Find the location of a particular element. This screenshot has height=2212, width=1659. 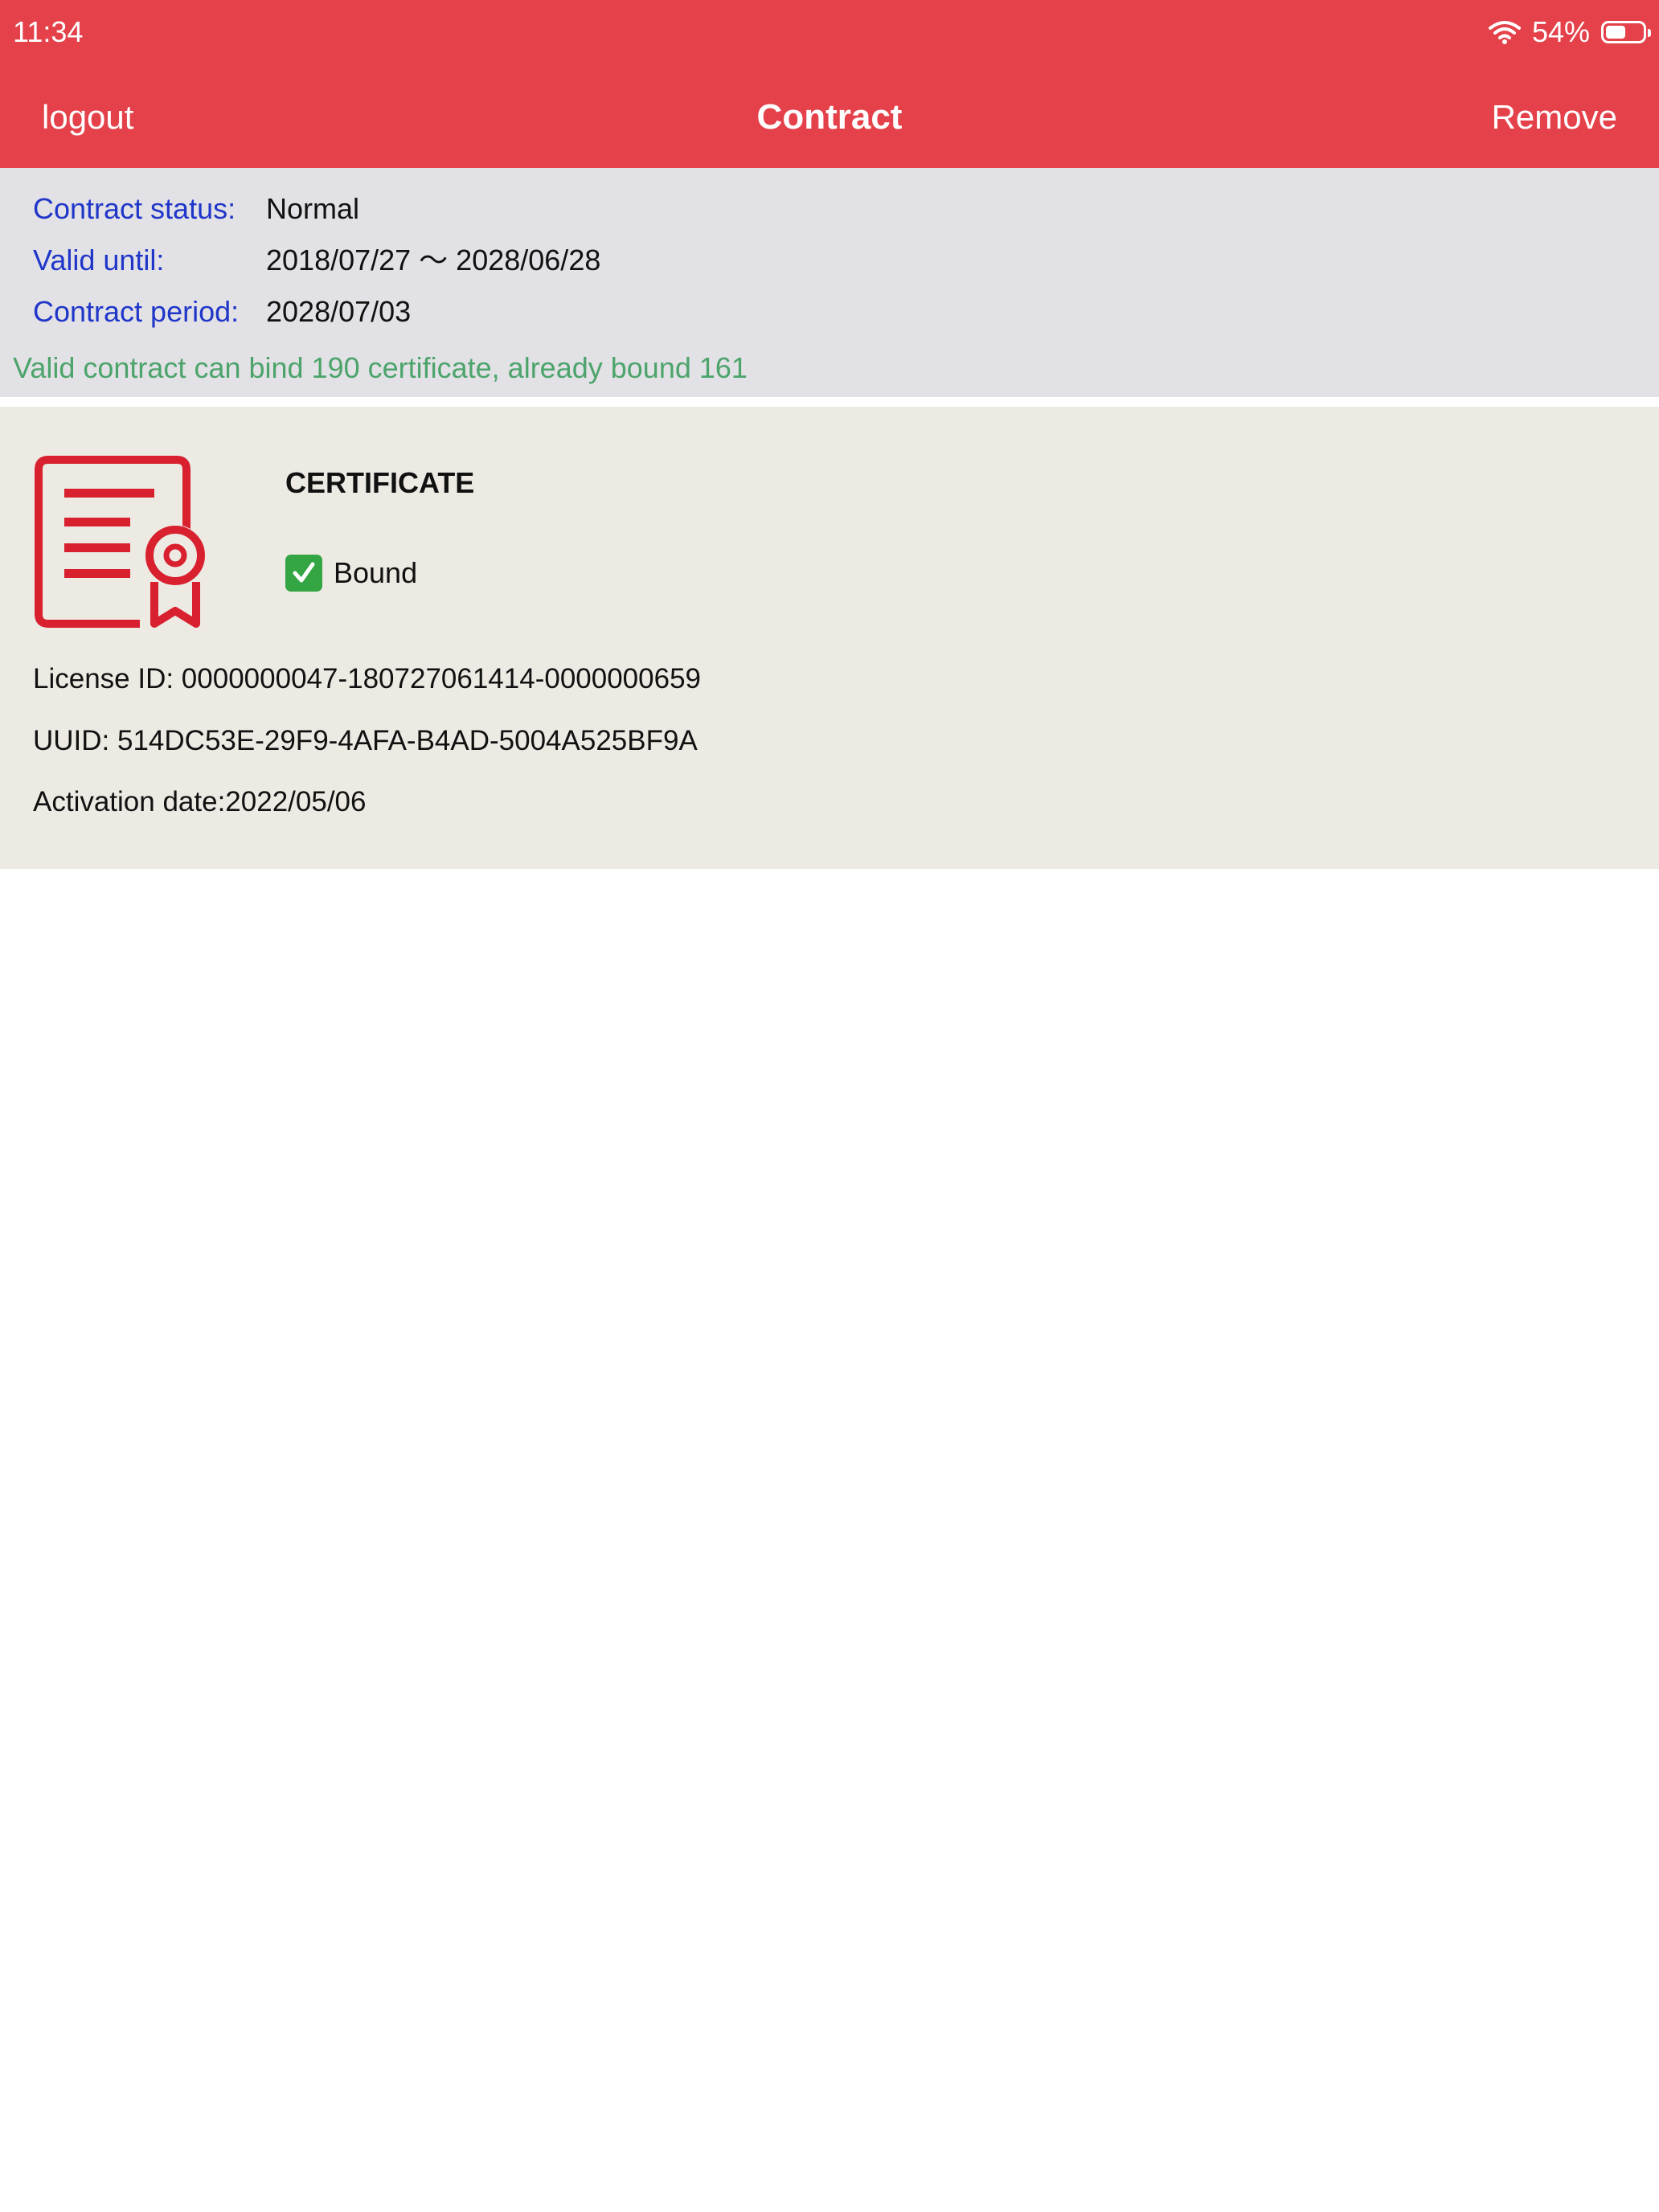

status-indicators: 54% is located at coordinates (1569, 32).